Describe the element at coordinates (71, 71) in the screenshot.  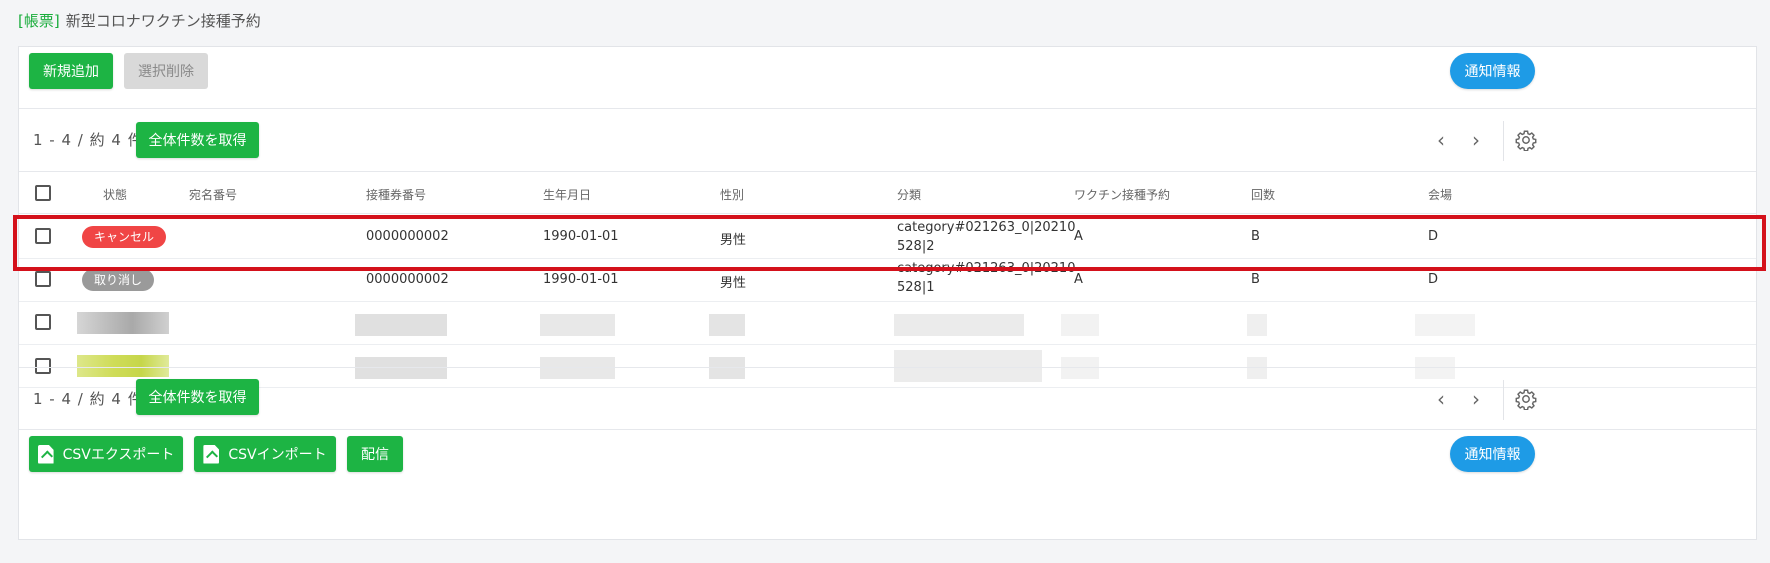
I see `add-button: 新規追加` at that location.